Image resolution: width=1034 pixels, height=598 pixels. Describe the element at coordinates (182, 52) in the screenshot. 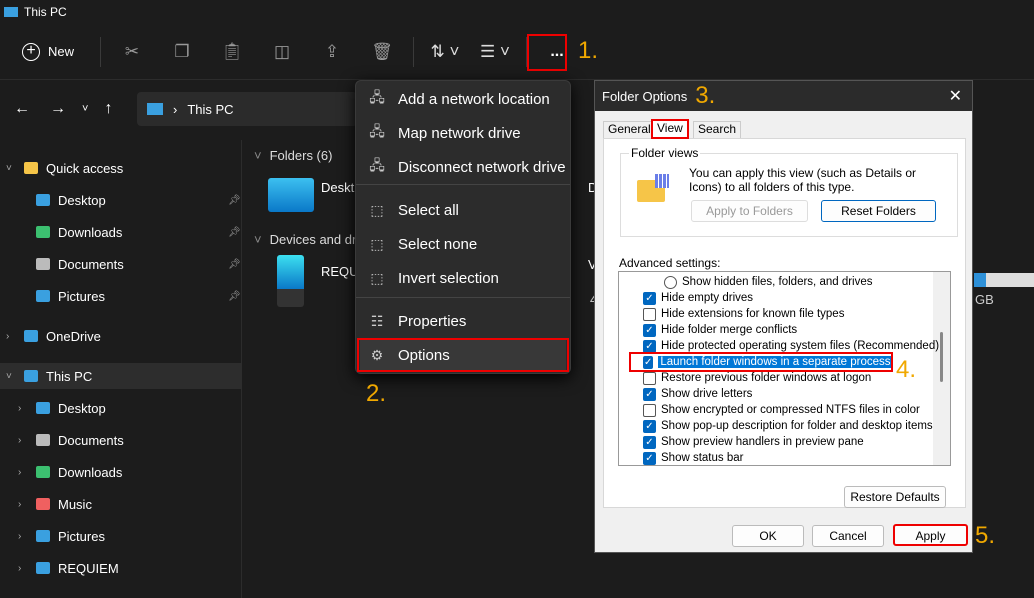

I see `copy-icon: ❐` at that location.